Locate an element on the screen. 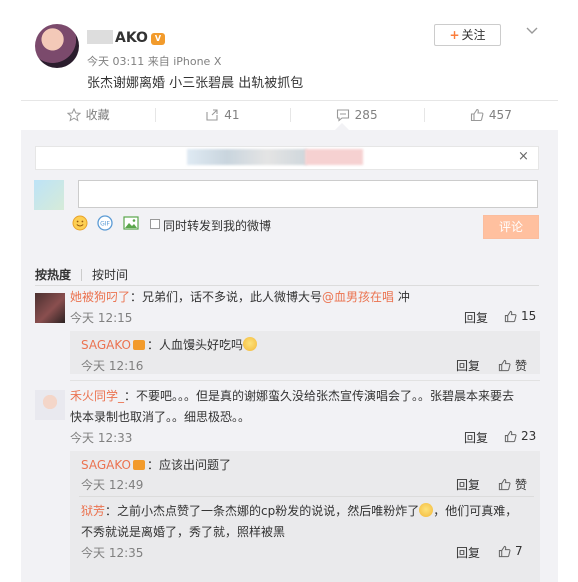 This screenshot has width=578, height=582. close-icon: × is located at coordinates (523, 156).